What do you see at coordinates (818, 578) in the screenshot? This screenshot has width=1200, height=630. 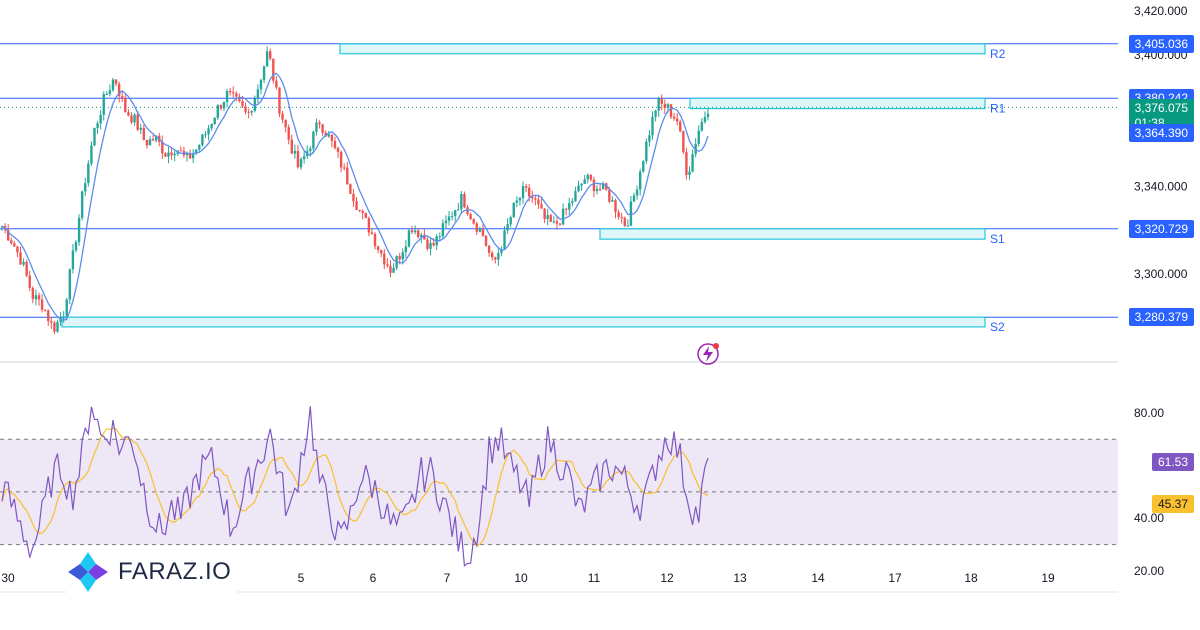 I see `x-tick-label: 14` at bounding box center [818, 578].